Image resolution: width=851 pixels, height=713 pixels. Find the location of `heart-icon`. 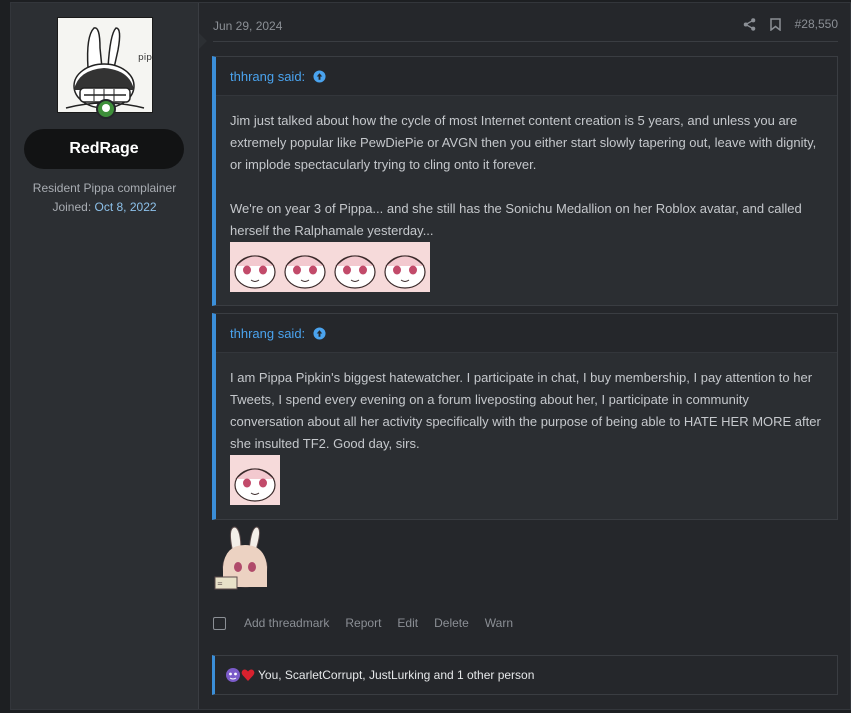

heart-icon is located at coordinates (248, 675).